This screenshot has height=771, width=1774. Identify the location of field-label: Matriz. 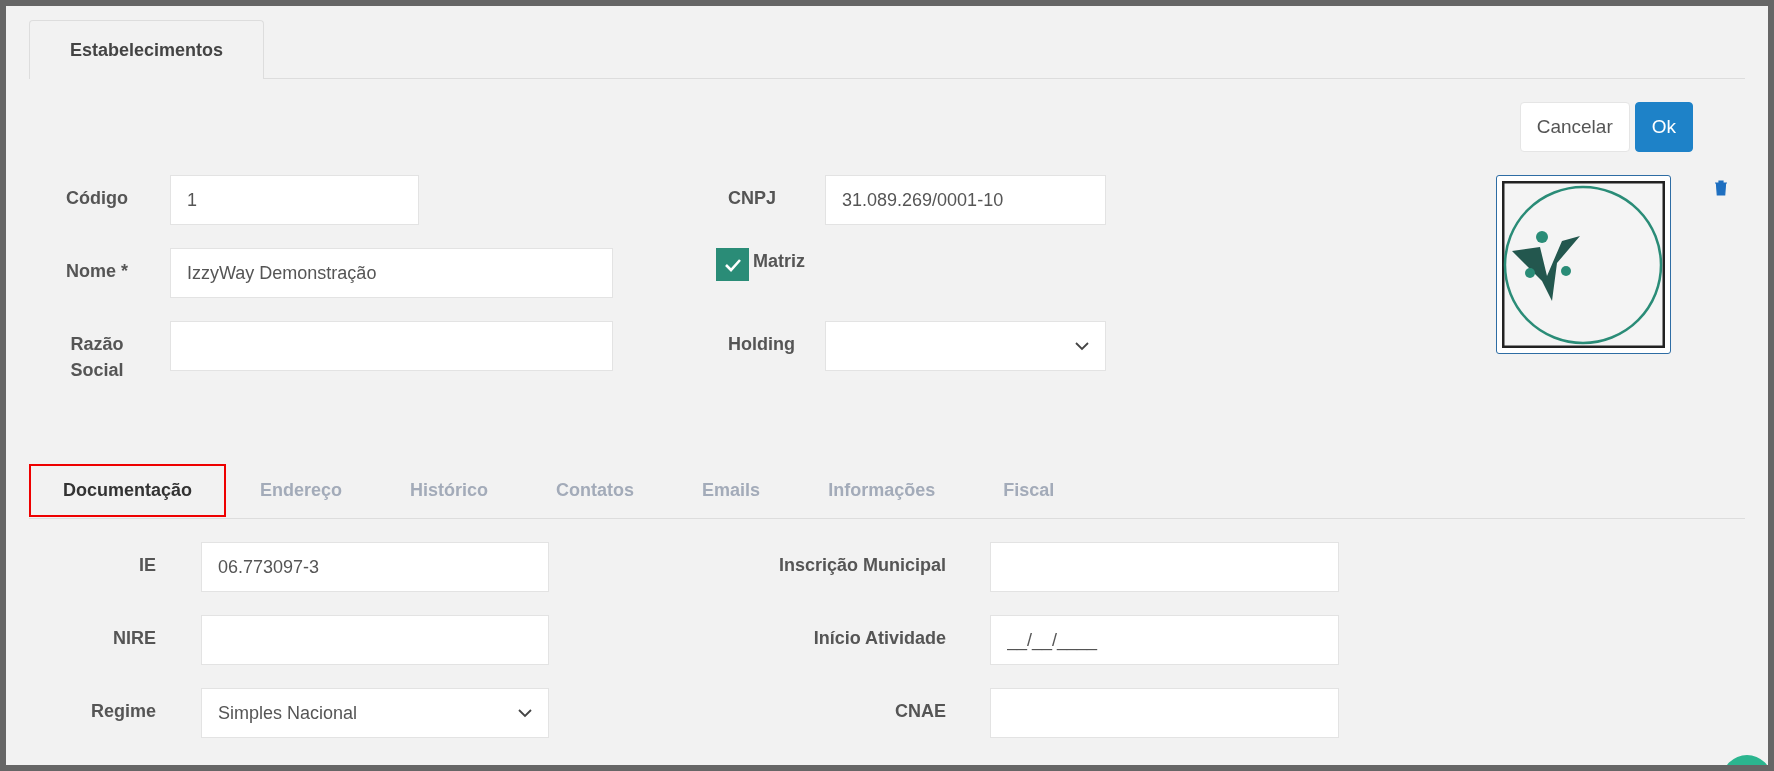
(779, 261).